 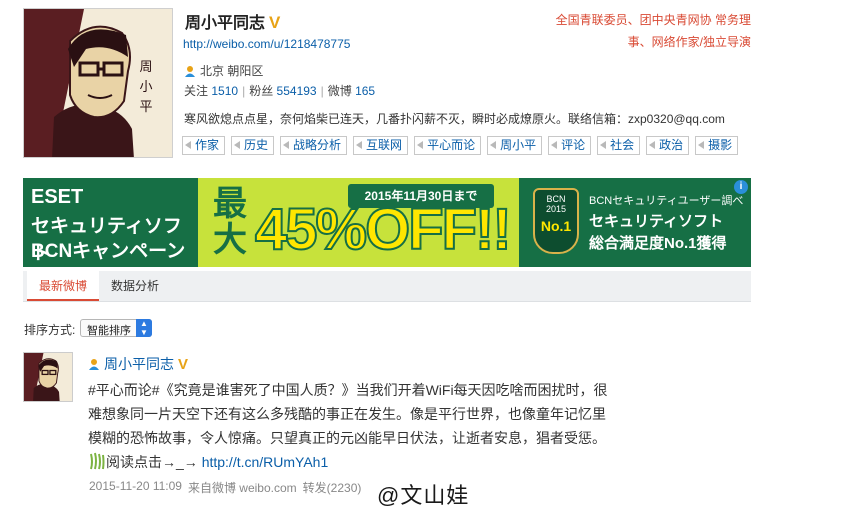 What do you see at coordinates (145, 87) in the screenshot?
I see `svg-text: 小` at bounding box center [145, 87].